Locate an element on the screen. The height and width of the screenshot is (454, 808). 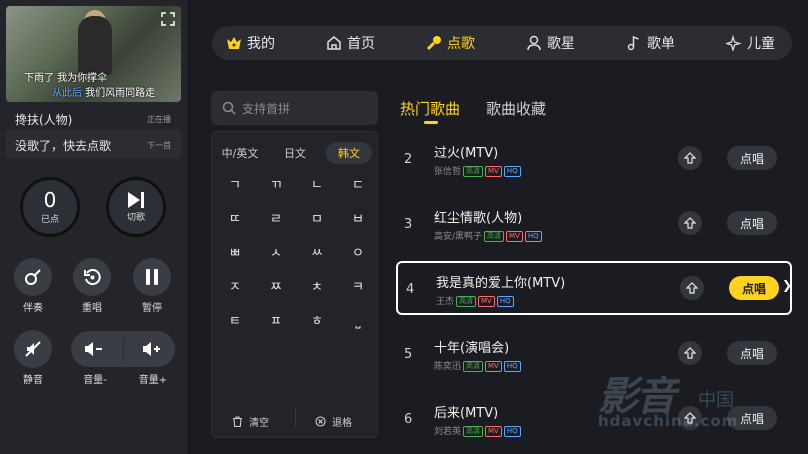
key-19: ⎵ is located at coordinates (358, 322).